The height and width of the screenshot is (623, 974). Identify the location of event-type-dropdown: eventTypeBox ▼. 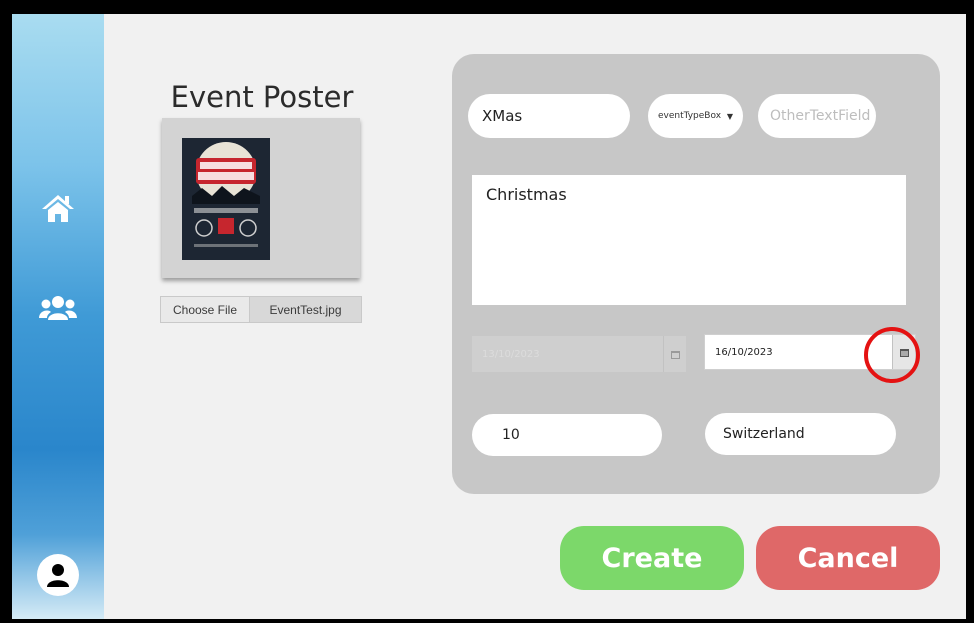
(695, 116).